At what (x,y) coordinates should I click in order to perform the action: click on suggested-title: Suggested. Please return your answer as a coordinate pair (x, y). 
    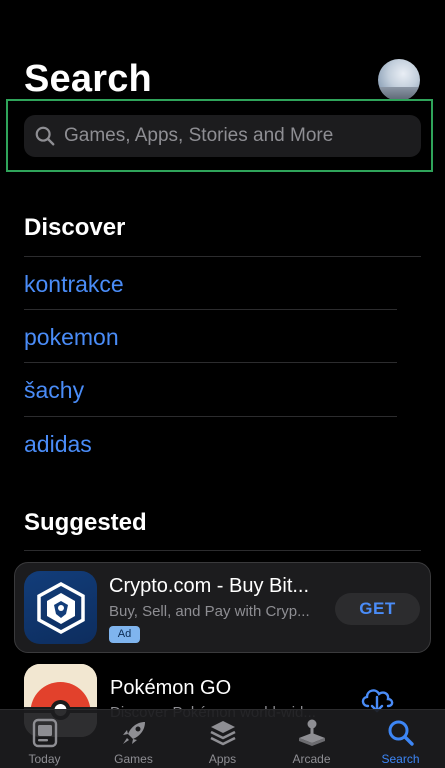
    Looking at the image, I should click on (85, 522).